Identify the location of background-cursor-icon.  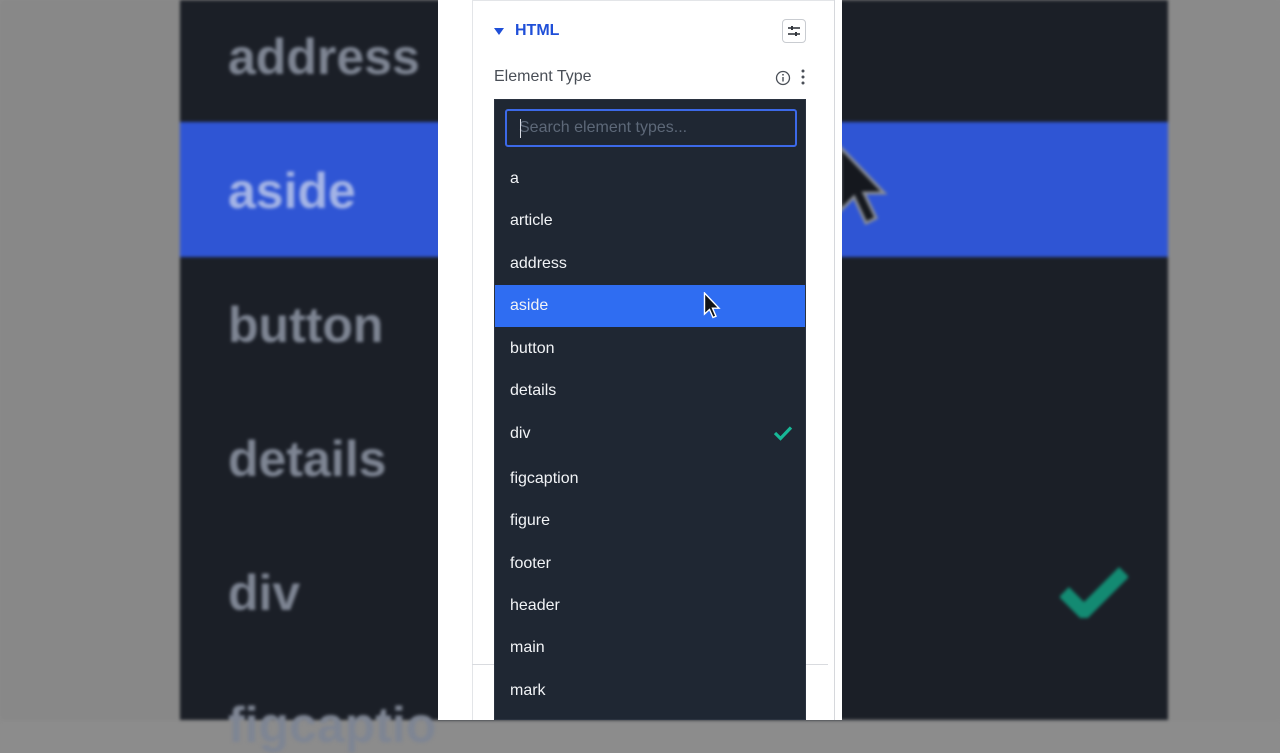
(863, 185).